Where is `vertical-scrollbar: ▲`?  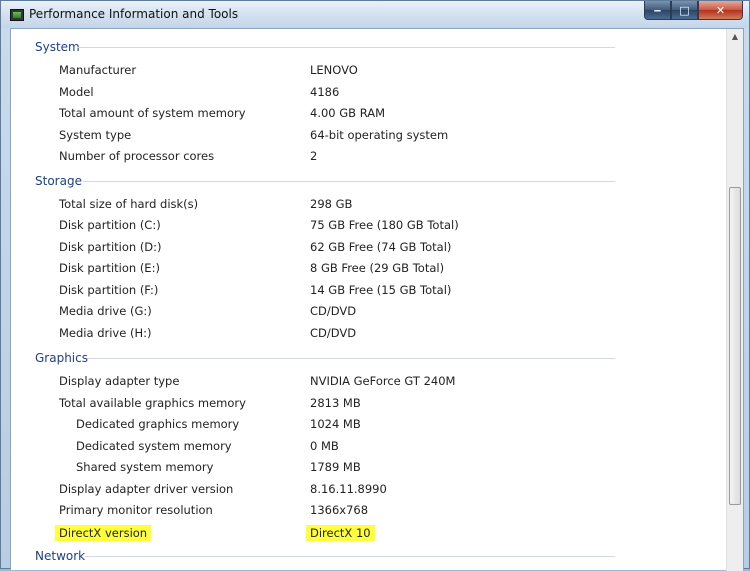
vertical-scrollbar: ▲ is located at coordinates (734, 300).